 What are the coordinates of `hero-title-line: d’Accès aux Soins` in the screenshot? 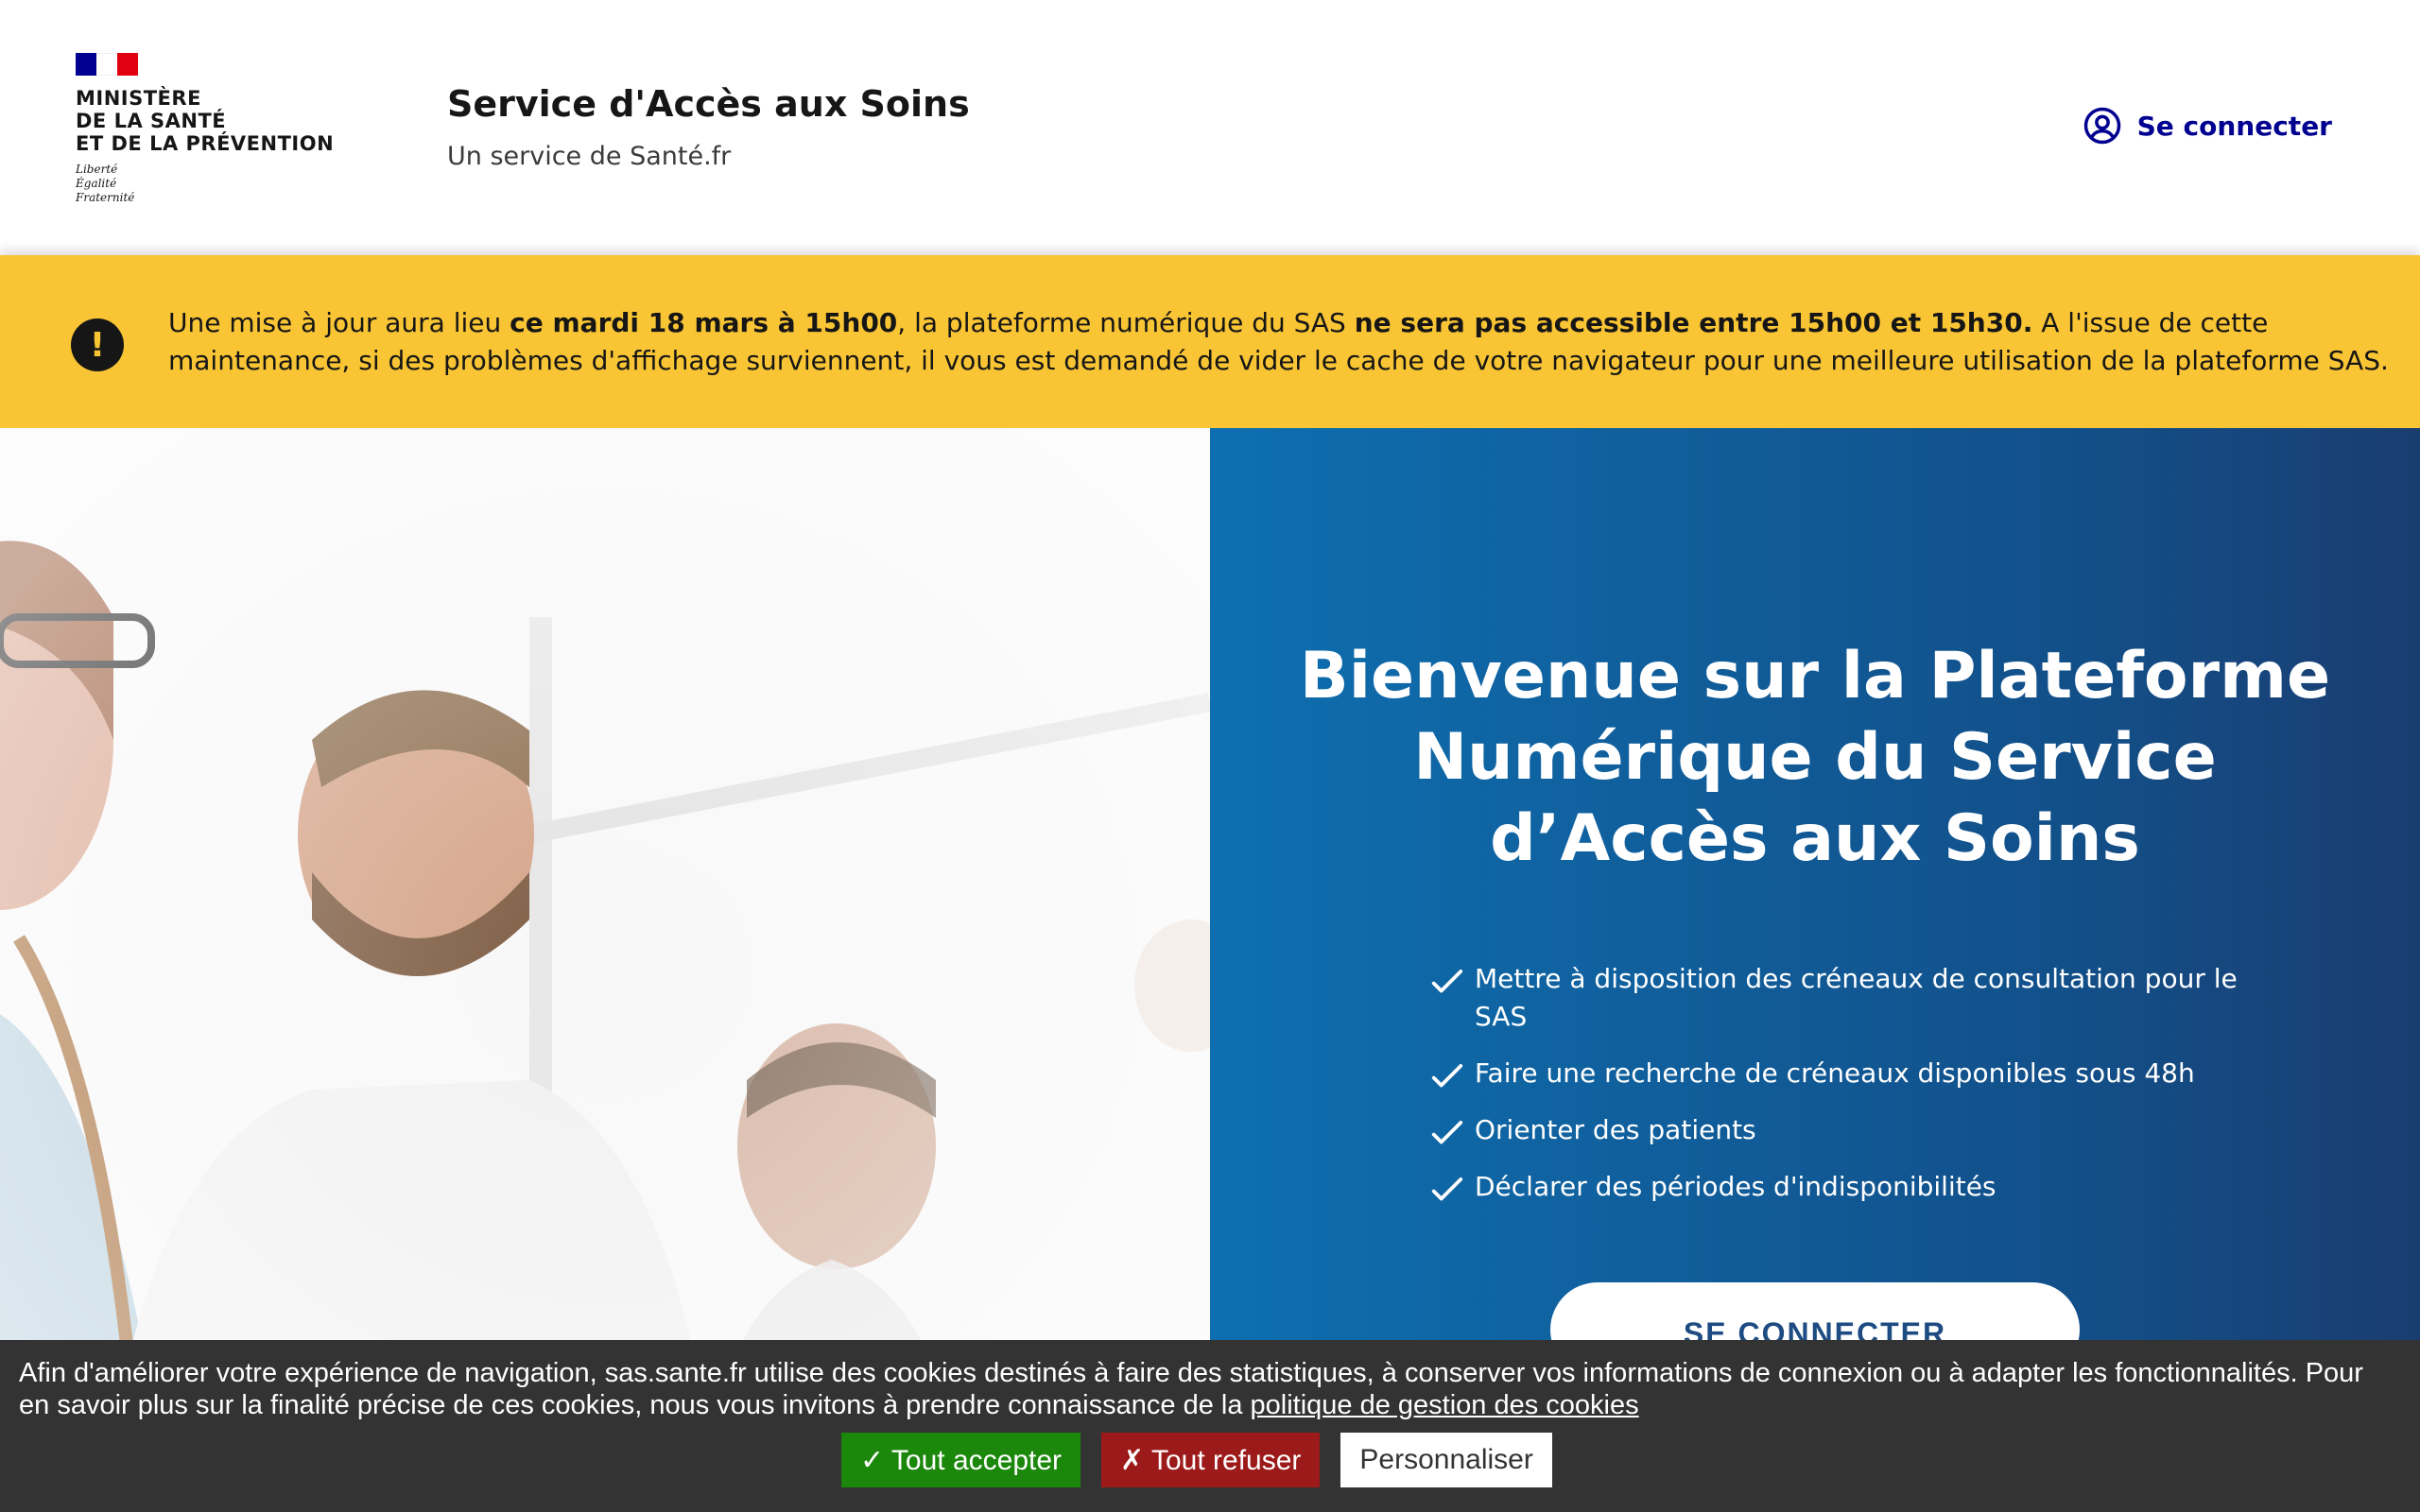 It's located at (1815, 838).